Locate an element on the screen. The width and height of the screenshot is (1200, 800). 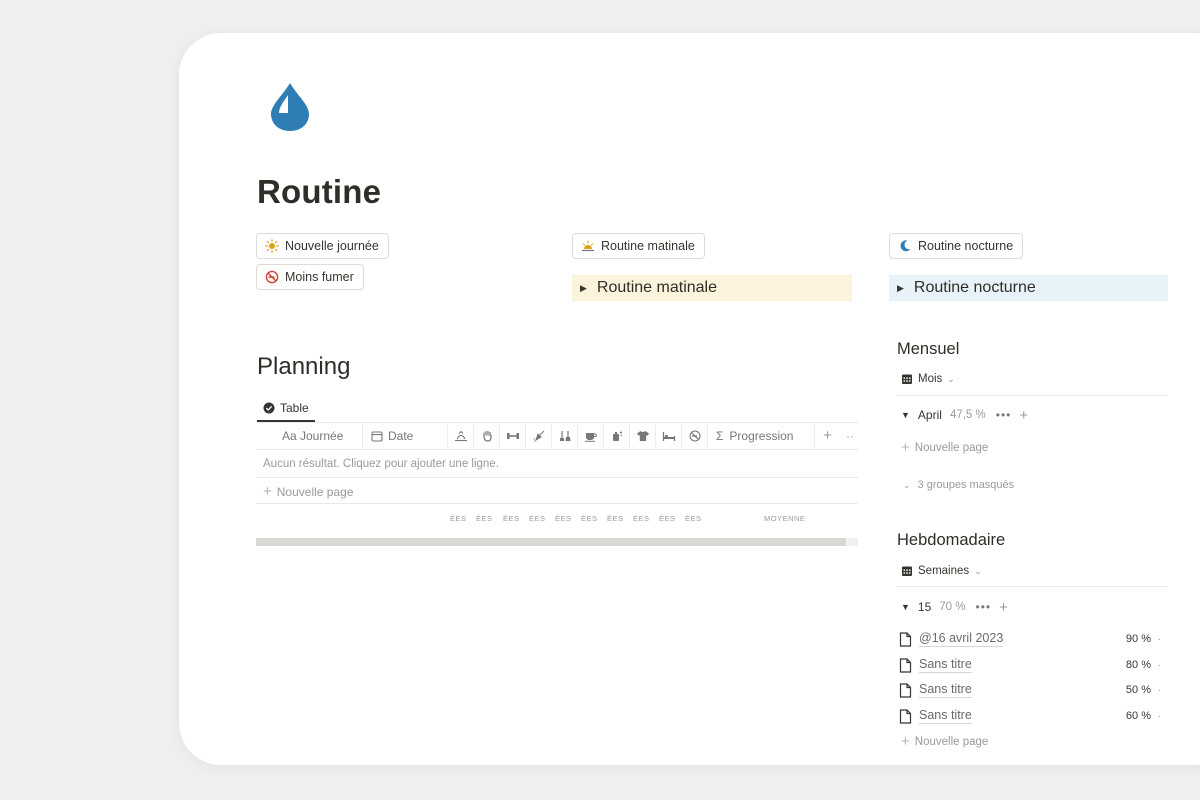
tab-table: Table is located at coordinates (286, 408).